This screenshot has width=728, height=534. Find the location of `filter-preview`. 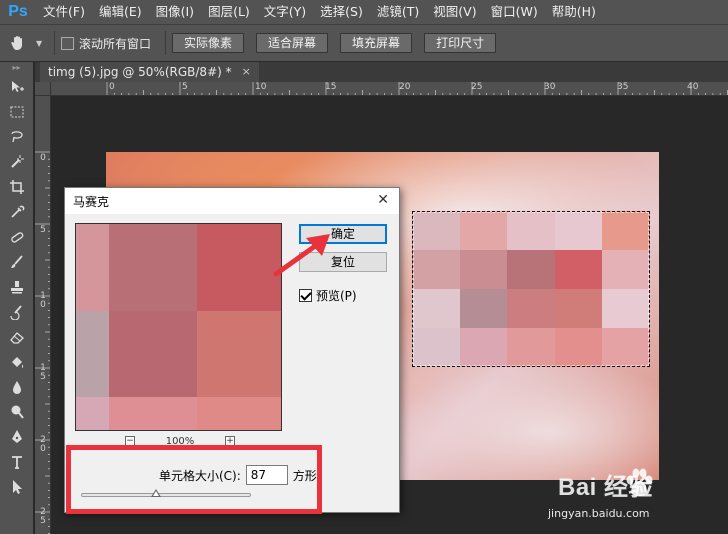

filter-preview is located at coordinates (178, 327).